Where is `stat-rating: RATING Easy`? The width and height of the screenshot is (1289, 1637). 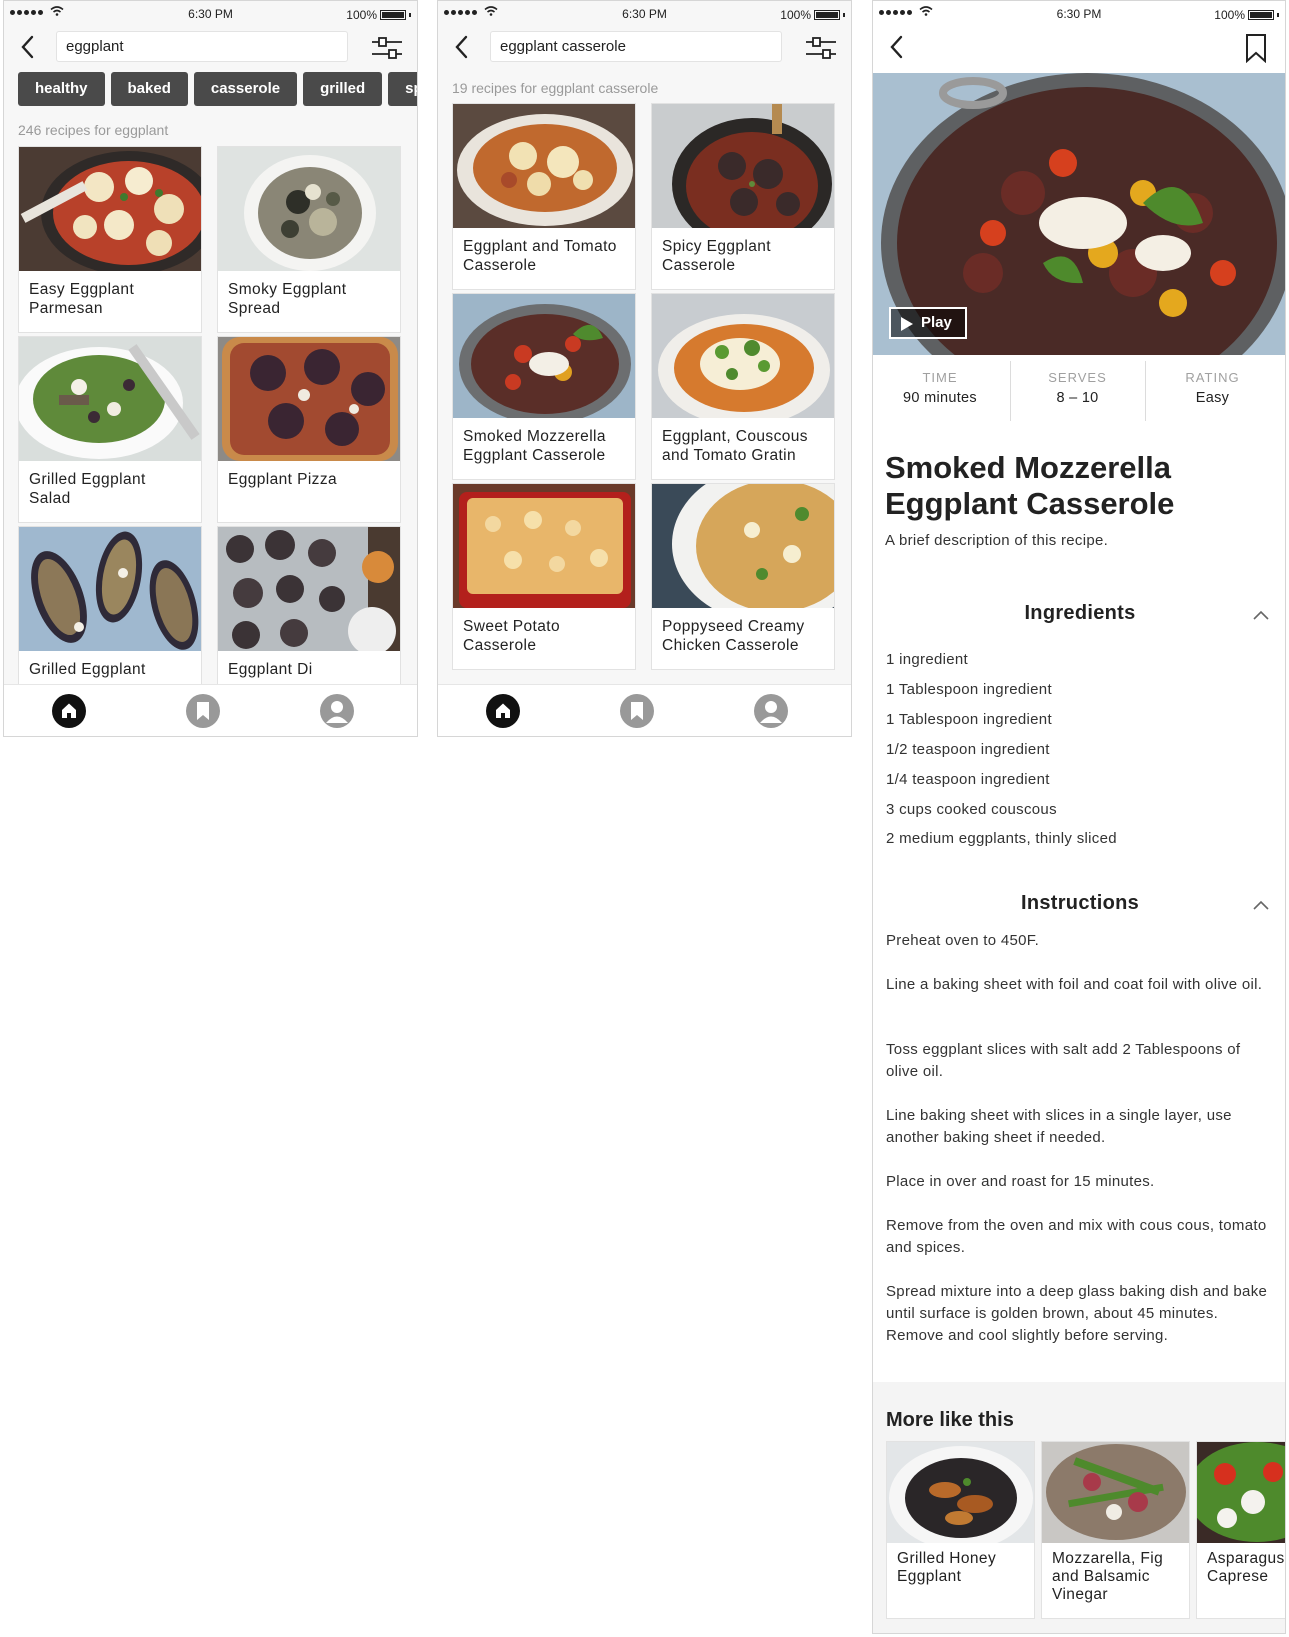
stat-rating: RATING Easy is located at coordinates (1212, 391).